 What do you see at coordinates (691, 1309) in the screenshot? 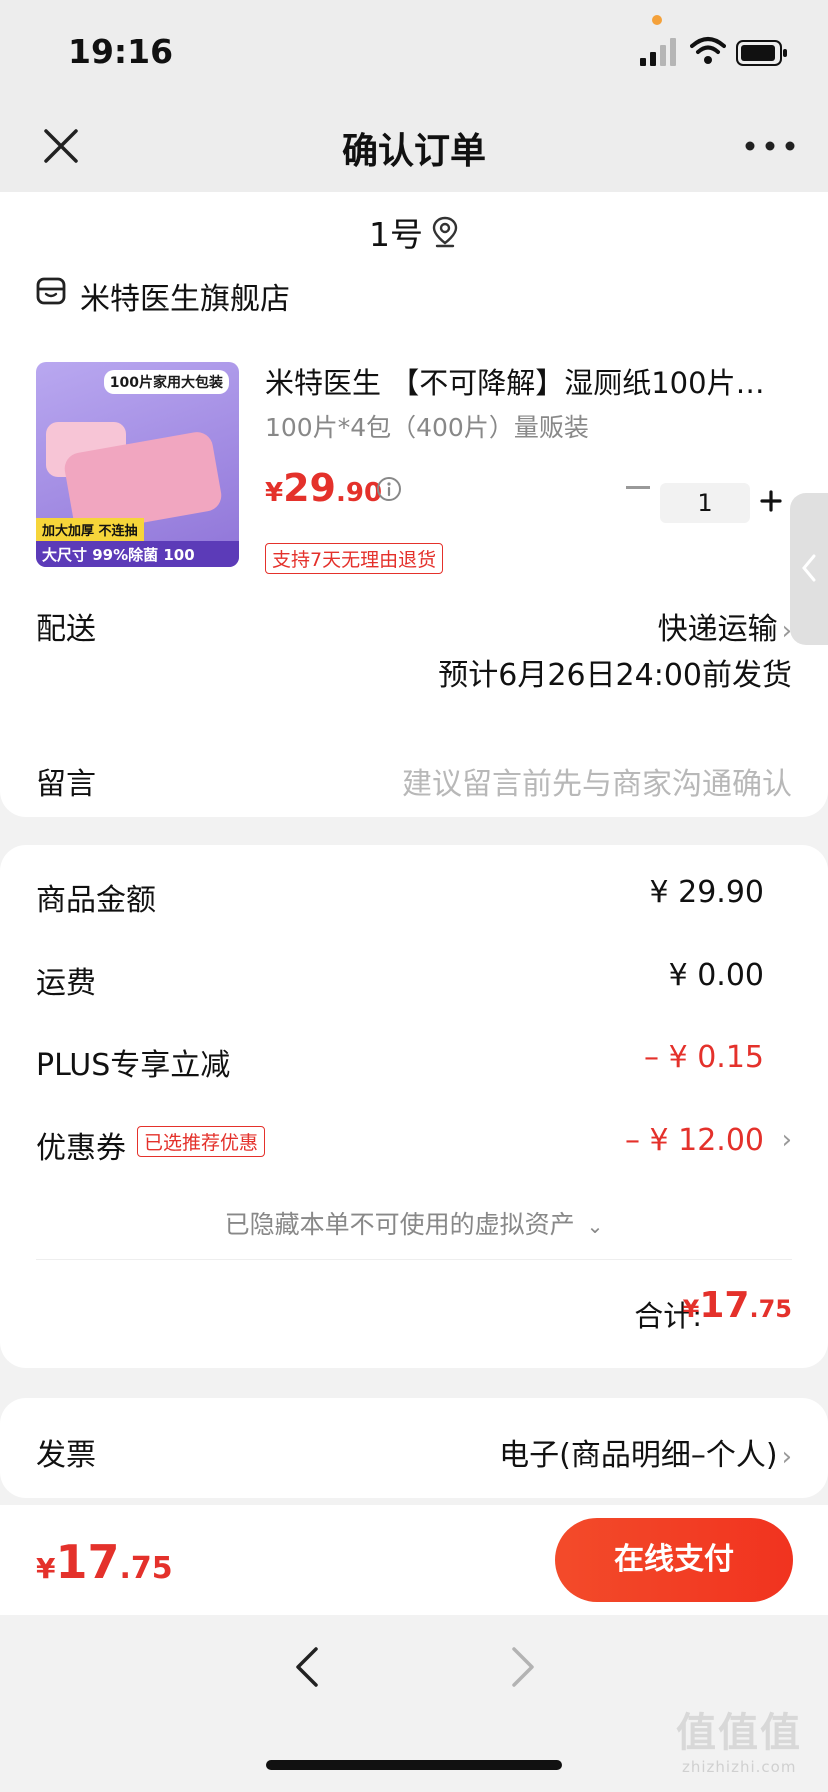
I see `total-currency: ¥` at bounding box center [691, 1309].